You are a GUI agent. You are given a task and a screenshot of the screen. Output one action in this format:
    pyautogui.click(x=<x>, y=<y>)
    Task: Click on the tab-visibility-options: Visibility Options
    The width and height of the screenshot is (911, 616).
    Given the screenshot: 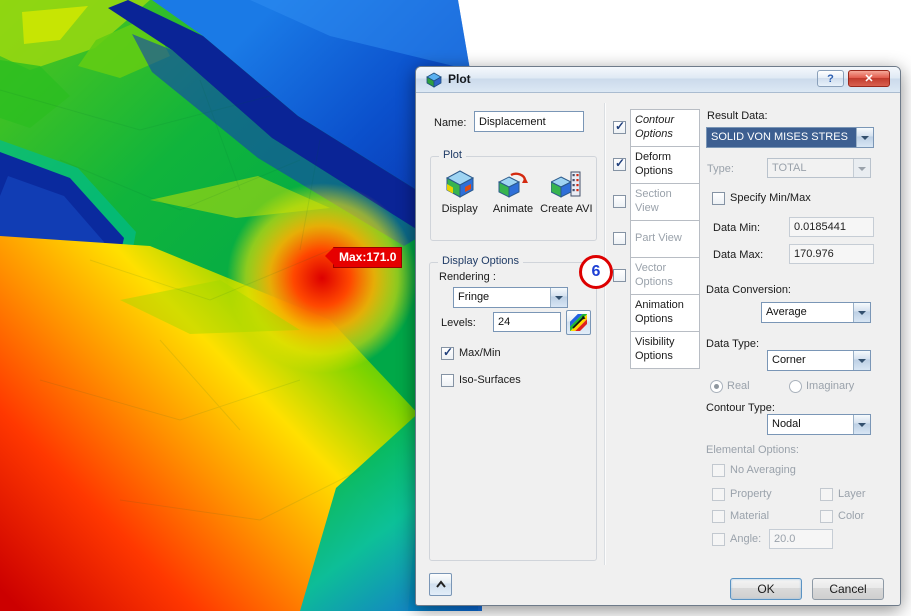 What is the action you would take?
    pyautogui.click(x=665, y=350)
    